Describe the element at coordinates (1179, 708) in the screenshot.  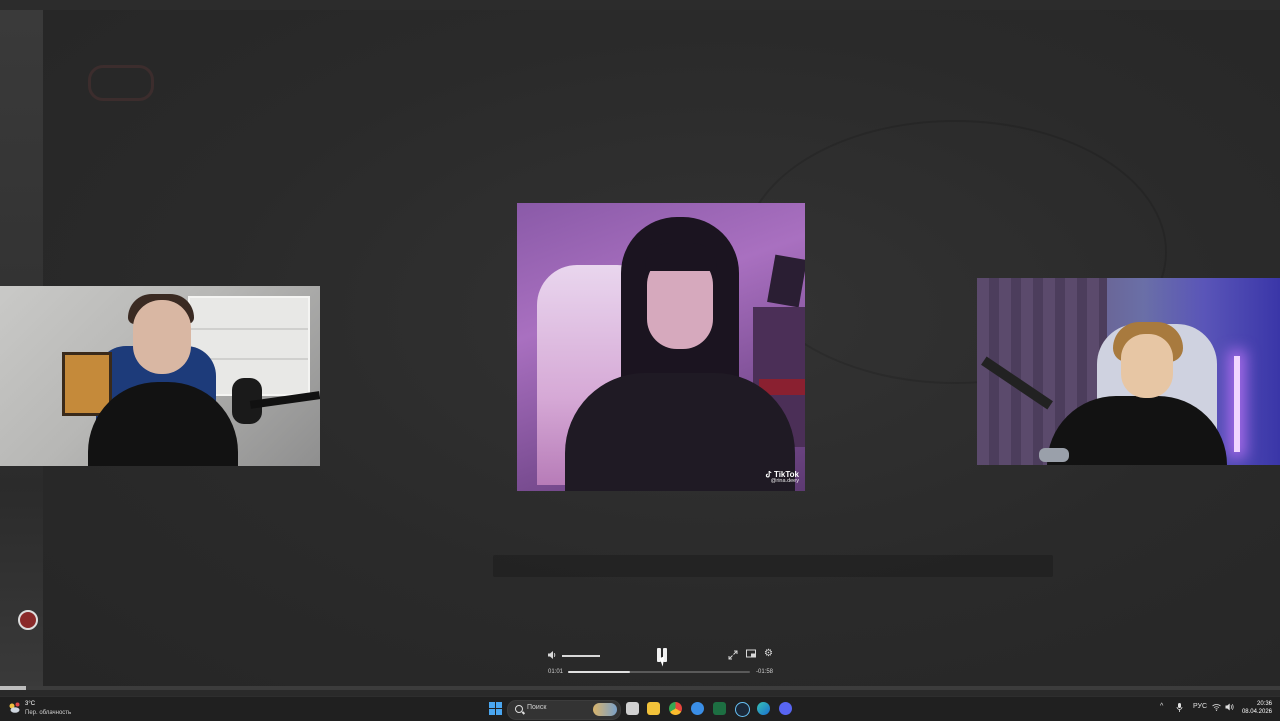
I see `microphone-icon` at that location.